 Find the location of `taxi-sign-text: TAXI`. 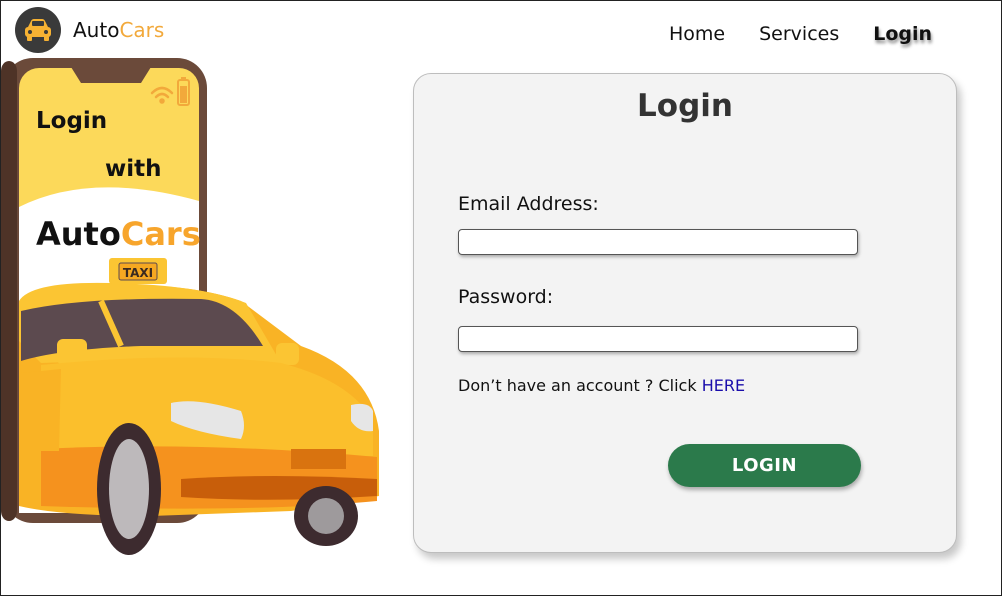

taxi-sign-text: TAXI is located at coordinates (138, 273).